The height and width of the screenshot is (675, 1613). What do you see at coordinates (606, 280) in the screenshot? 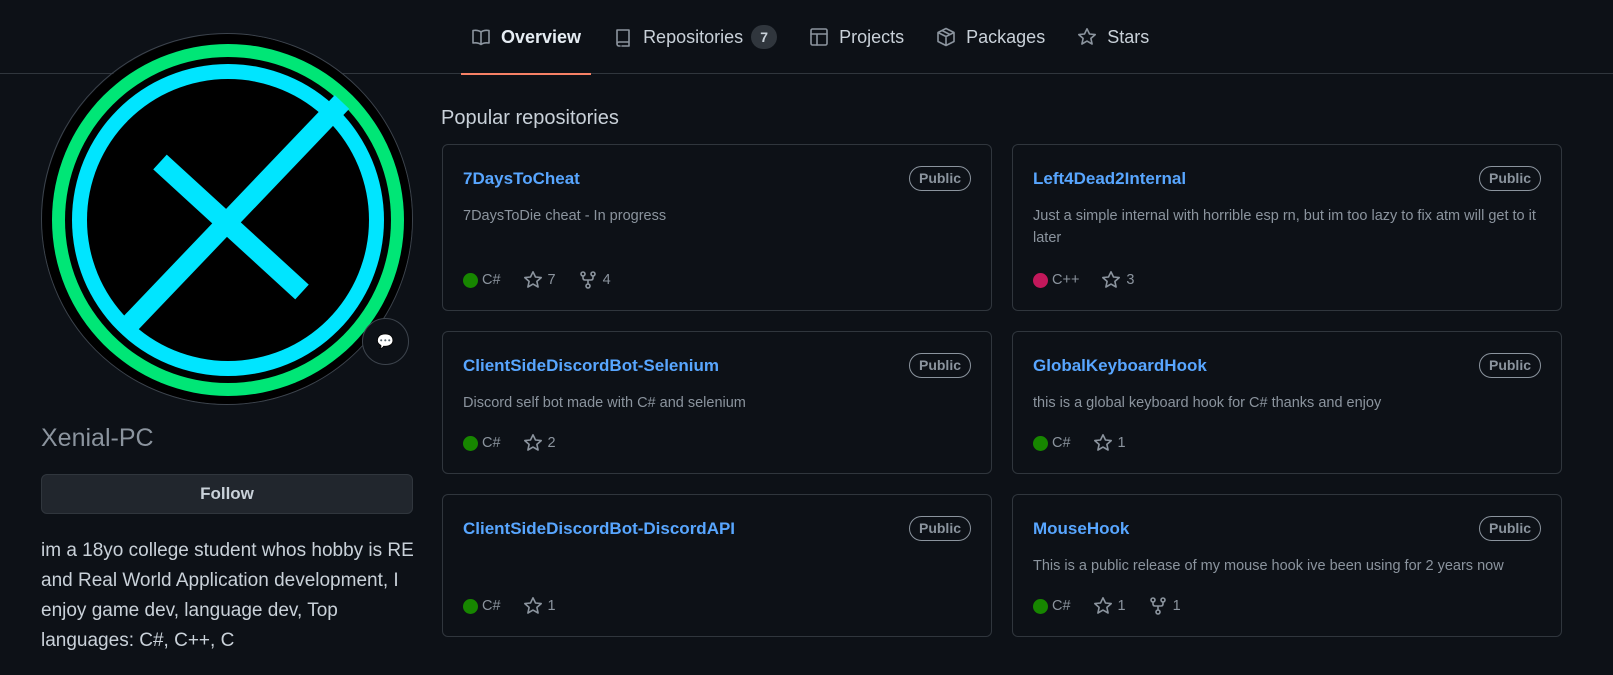
I see `fork-count: 4` at bounding box center [606, 280].